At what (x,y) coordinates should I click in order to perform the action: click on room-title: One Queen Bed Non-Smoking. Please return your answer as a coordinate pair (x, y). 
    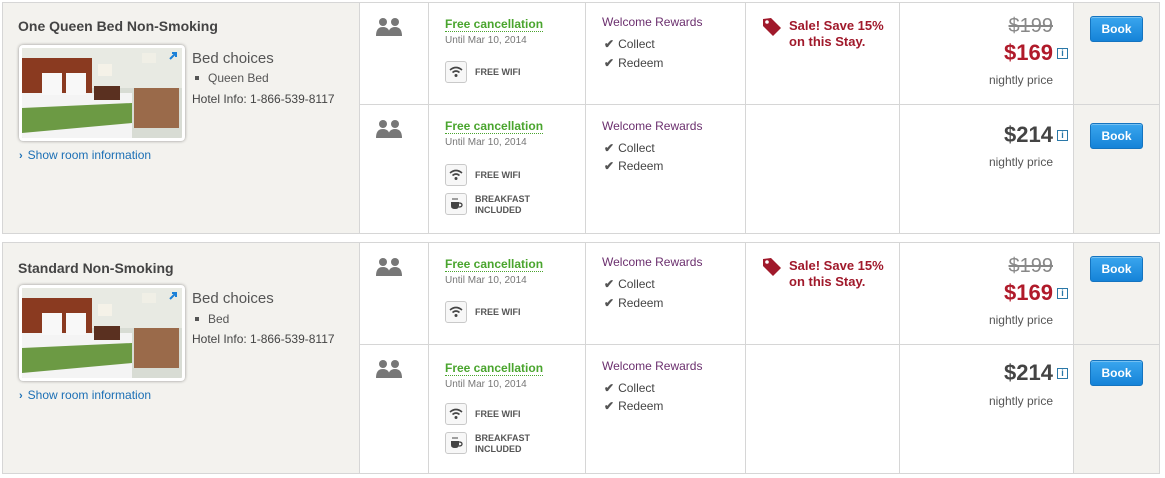
    Looking at the image, I should click on (118, 26).